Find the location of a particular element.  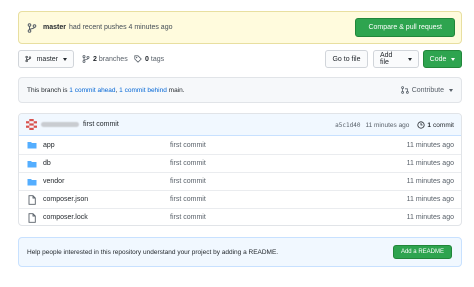

branch-select-button: master is located at coordinates (46, 59).